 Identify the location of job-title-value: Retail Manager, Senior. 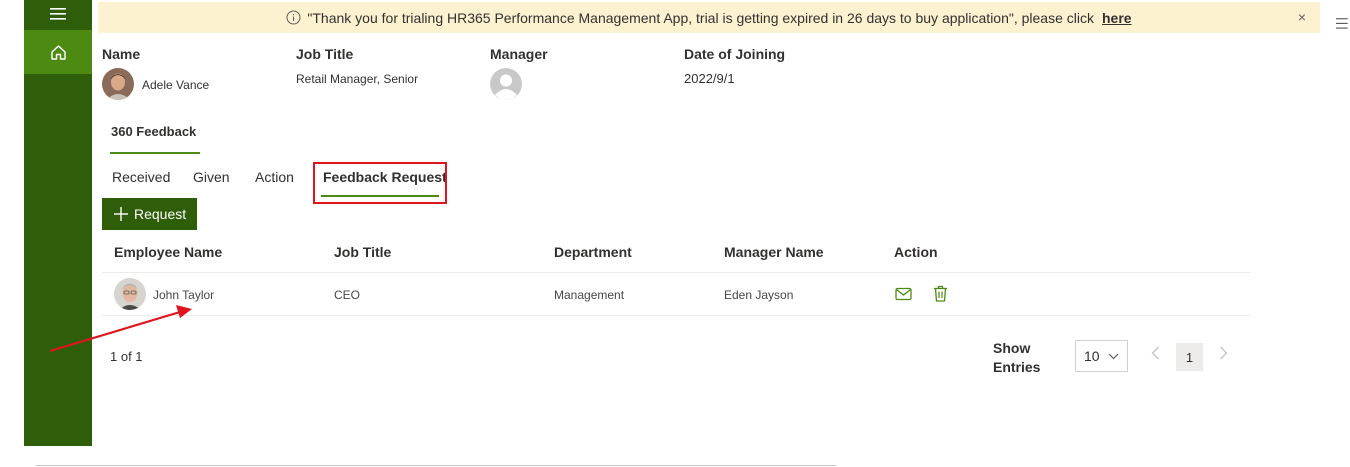
(357, 79).